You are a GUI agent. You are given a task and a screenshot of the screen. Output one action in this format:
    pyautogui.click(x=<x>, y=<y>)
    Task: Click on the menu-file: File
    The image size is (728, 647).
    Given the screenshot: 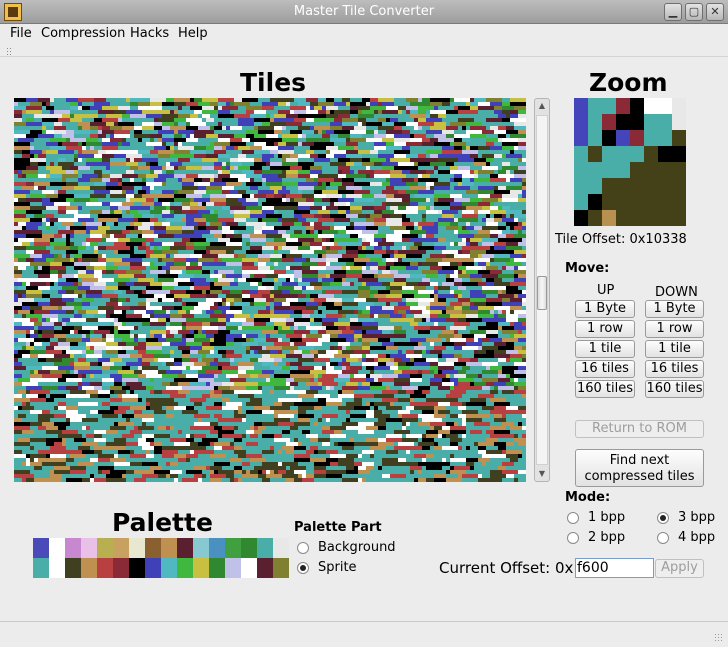 What is the action you would take?
    pyautogui.click(x=21, y=33)
    